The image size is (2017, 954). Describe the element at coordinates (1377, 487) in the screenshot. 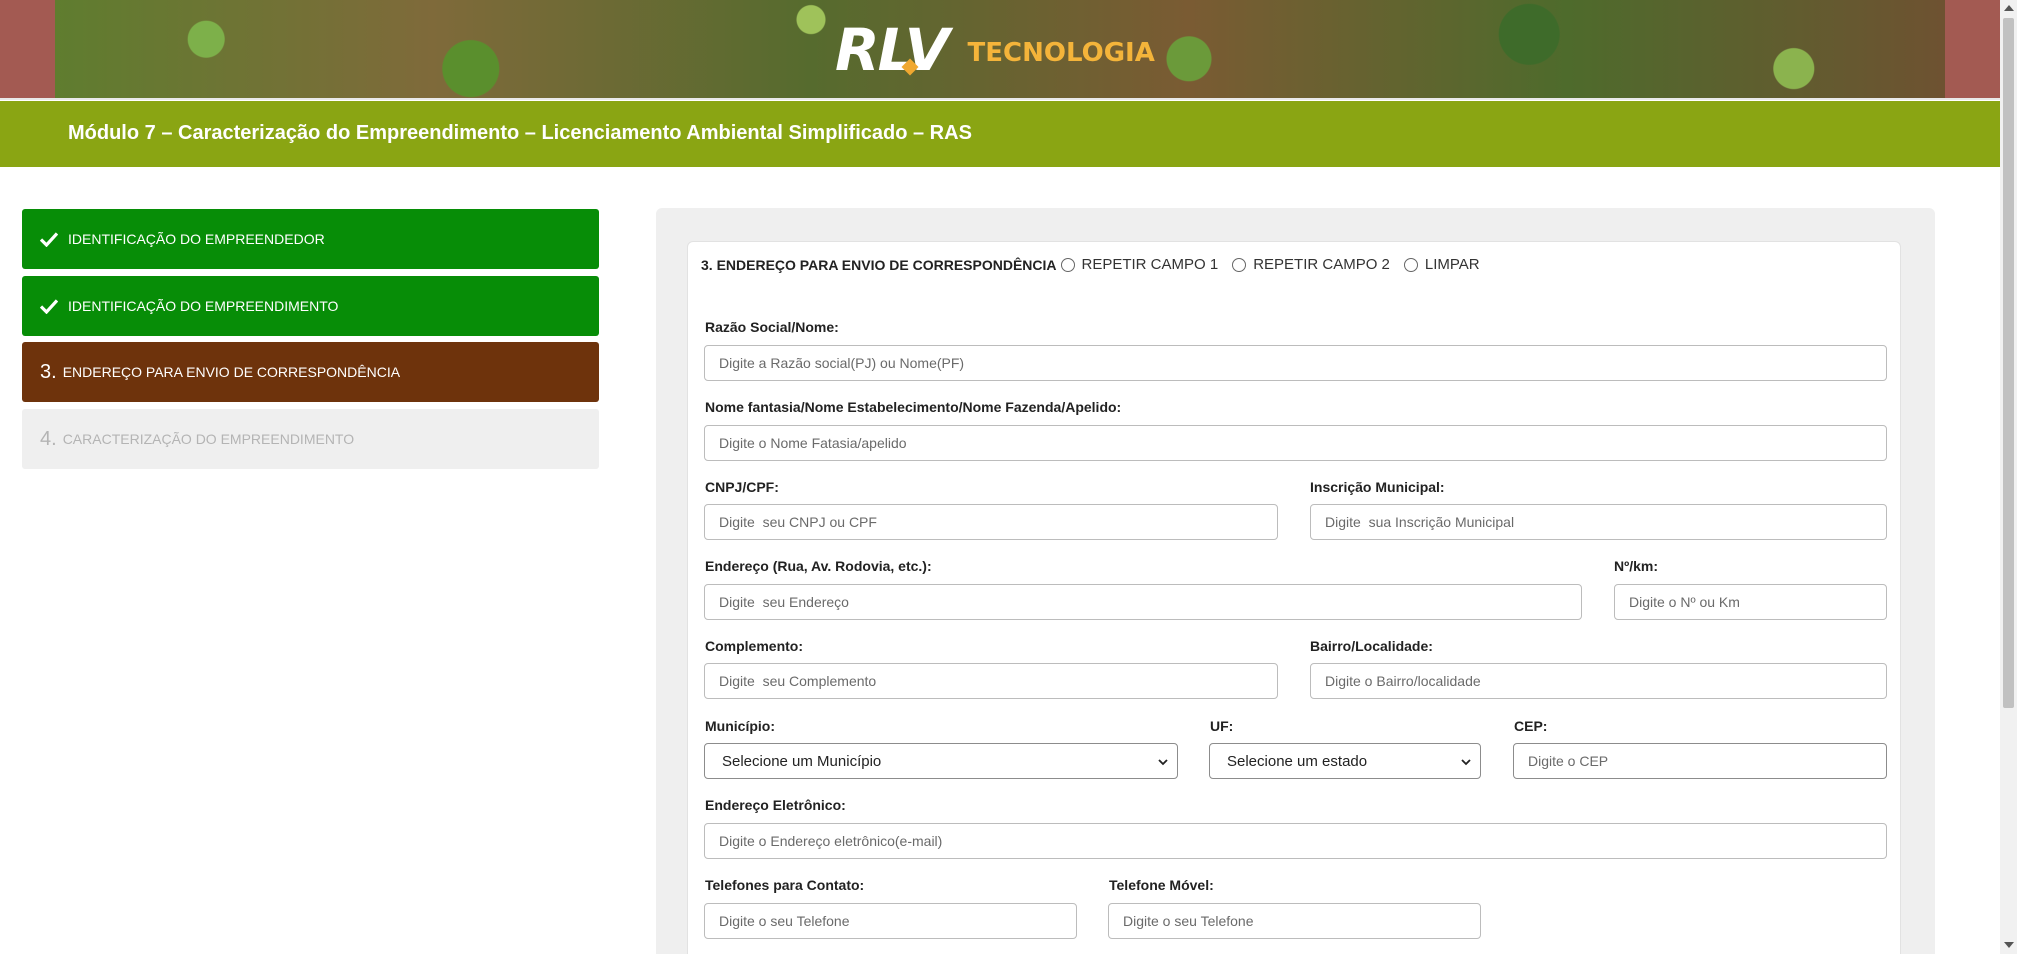

I see `inscricao-municipal-label: Inscrição Municipal:` at that location.